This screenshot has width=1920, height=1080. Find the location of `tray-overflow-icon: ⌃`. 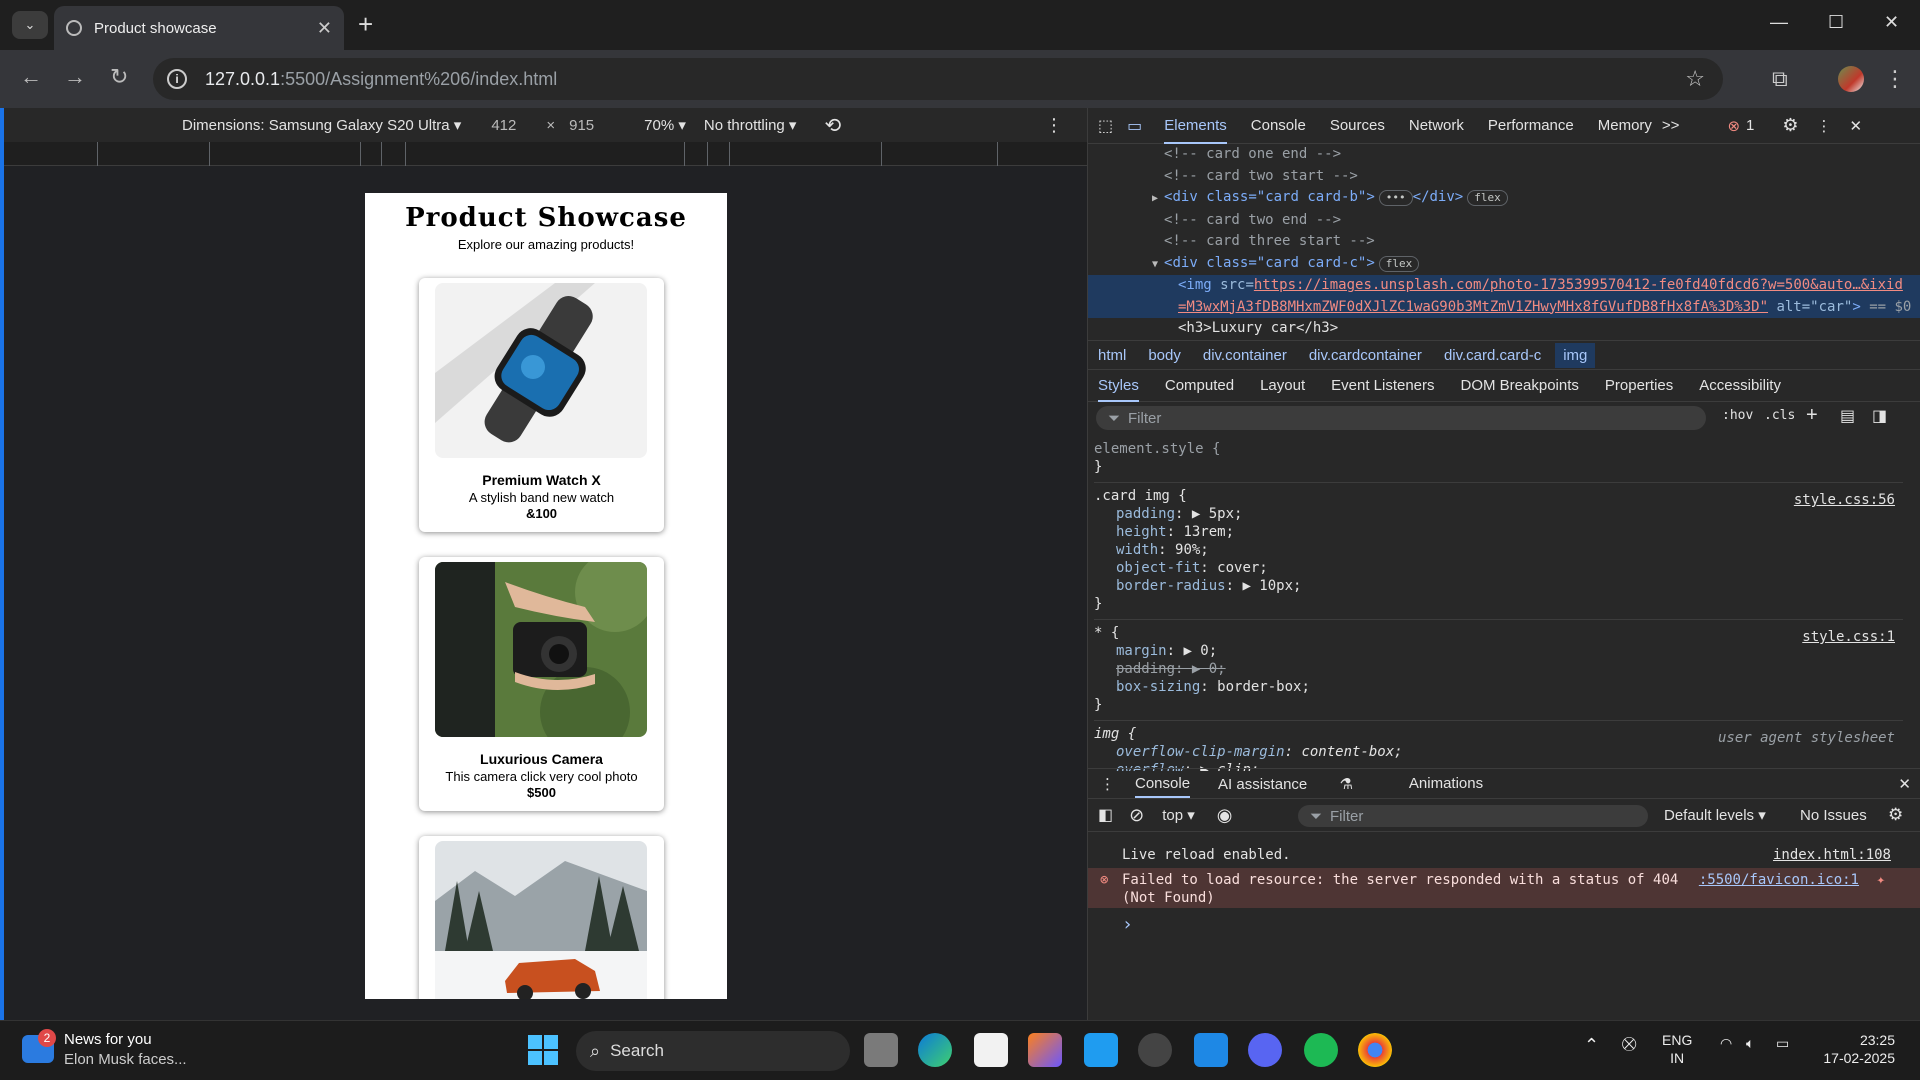

tray-overflow-icon: ⌃ is located at coordinates (1591, 1045).